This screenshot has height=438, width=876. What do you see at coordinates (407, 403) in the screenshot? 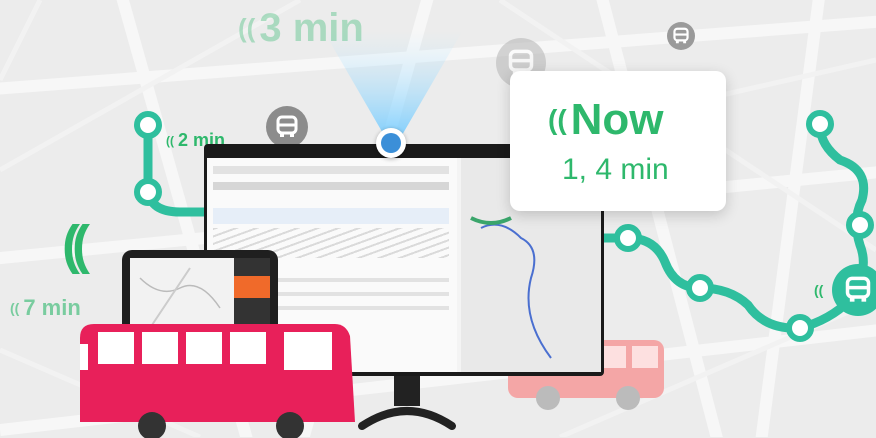
I see `monitor-stand` at bounding box center [407, 403].